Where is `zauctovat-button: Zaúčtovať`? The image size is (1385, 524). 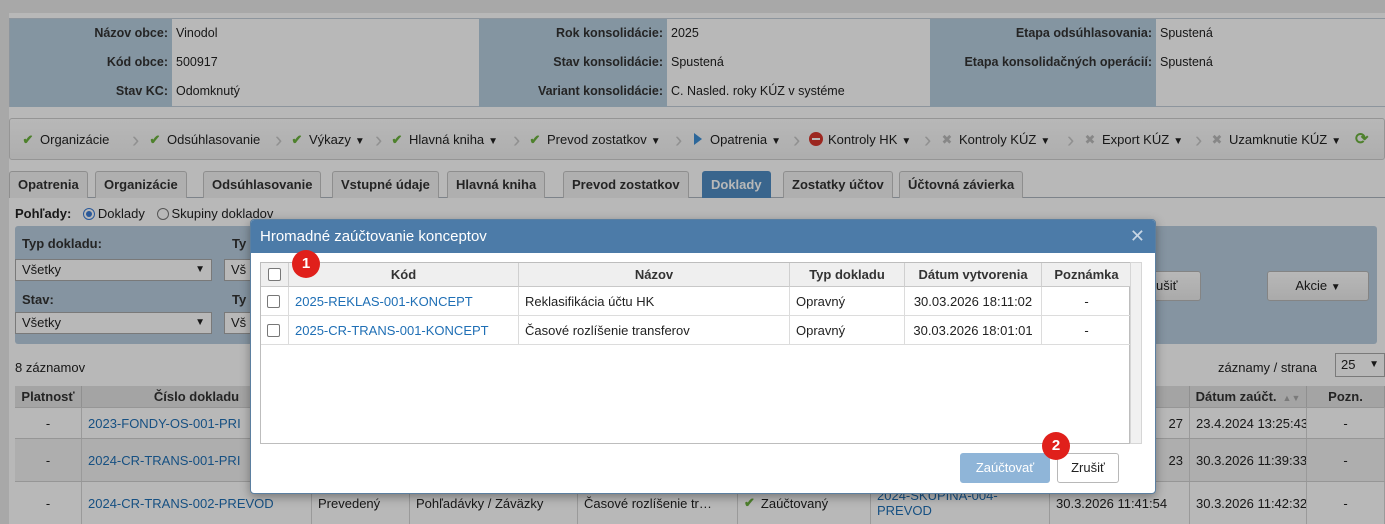
zauctovat-button: Zaúčtovať is located at coordinates (1005, 468).